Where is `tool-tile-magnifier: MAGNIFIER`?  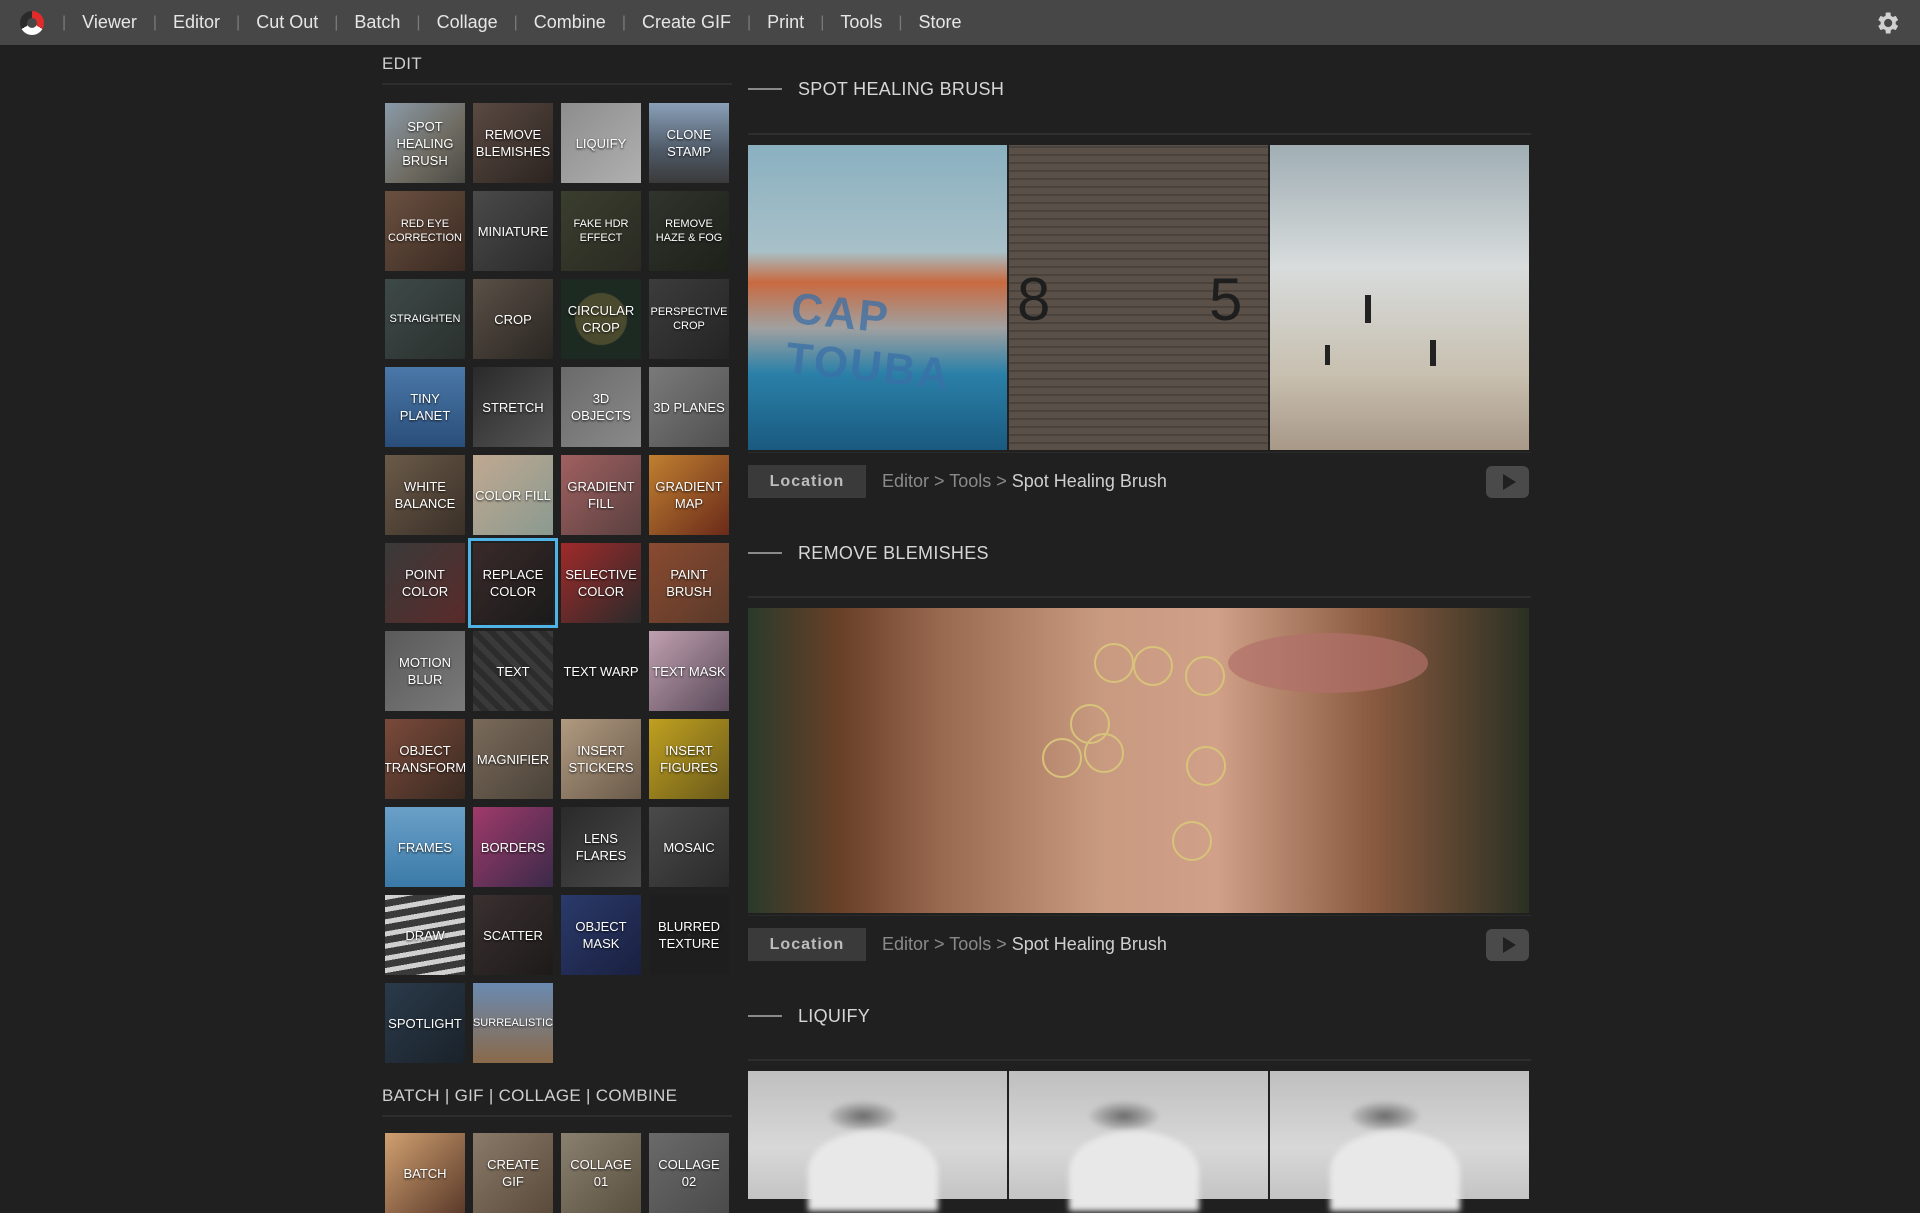 tool-tile-magnifier: MAGNIFIER is located at coordinates (513, 759).